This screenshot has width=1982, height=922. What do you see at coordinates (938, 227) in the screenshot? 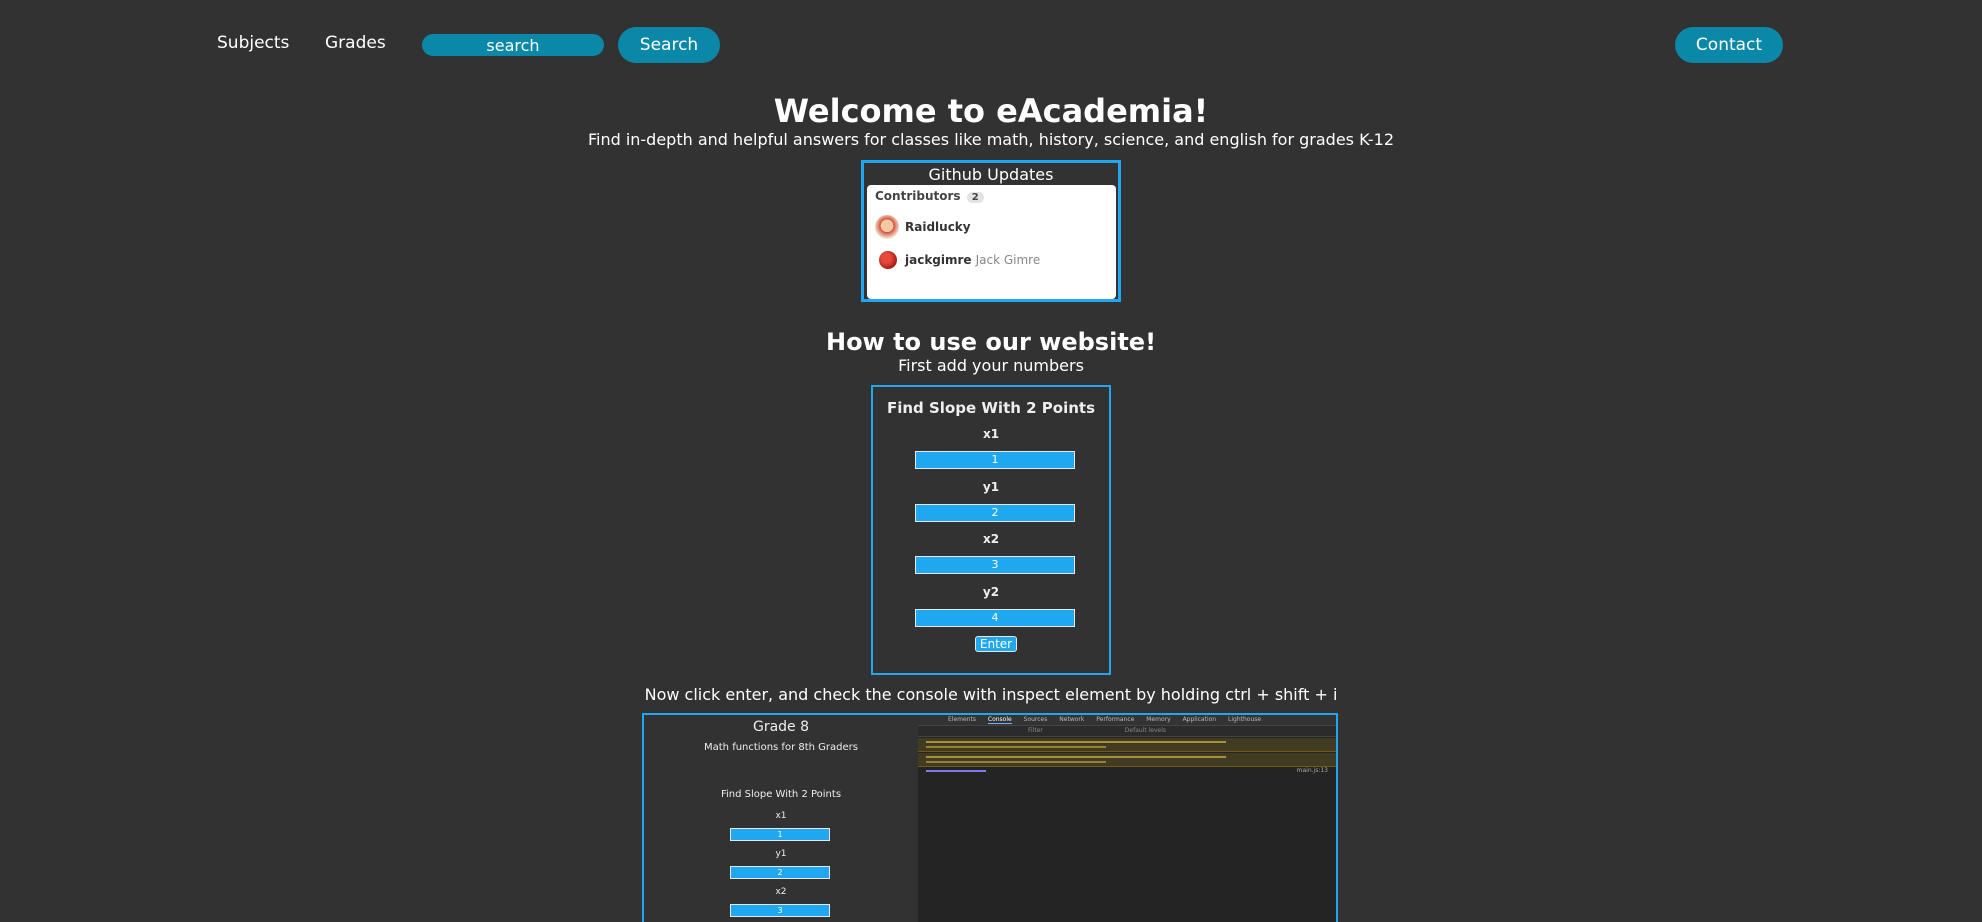
I see `contributor-username: Raidlucky` at bounding box center [938, 227].